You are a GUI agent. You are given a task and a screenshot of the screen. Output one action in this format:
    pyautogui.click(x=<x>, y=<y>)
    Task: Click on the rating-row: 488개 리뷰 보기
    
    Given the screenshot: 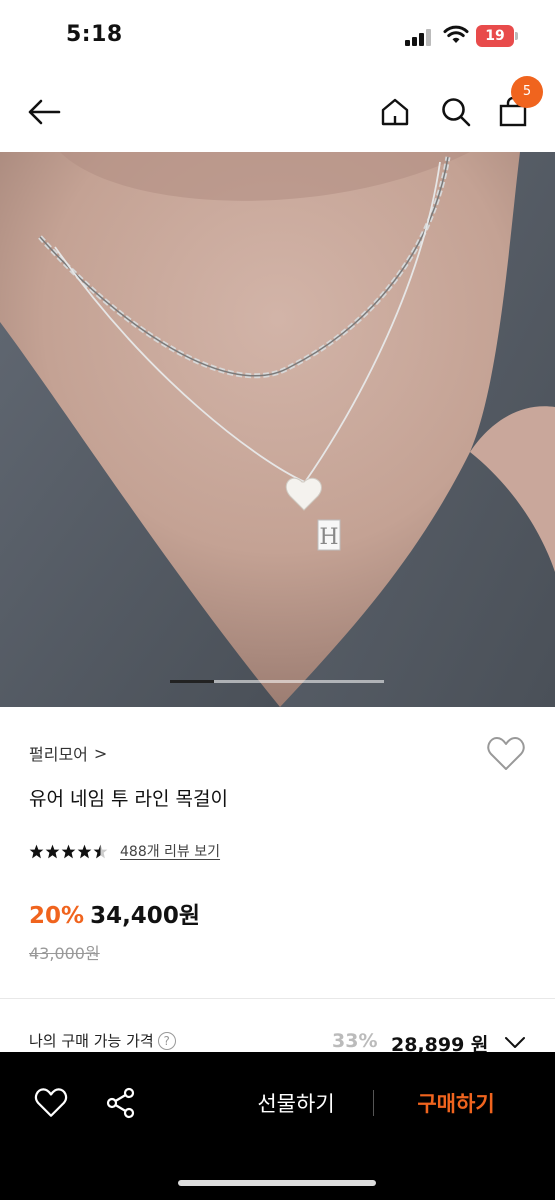 What is the action you would take?
    pyautogui.click(x=124, y=851)
    